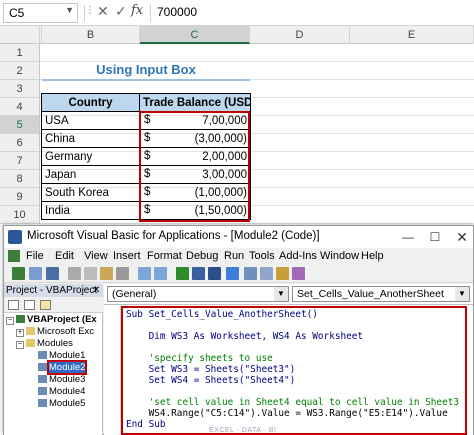 The width and height of the screenshot is (474, 435). Describe the element at coordinates (90, 174) in the screenshot. I see `country-cell: Japan` at that location.